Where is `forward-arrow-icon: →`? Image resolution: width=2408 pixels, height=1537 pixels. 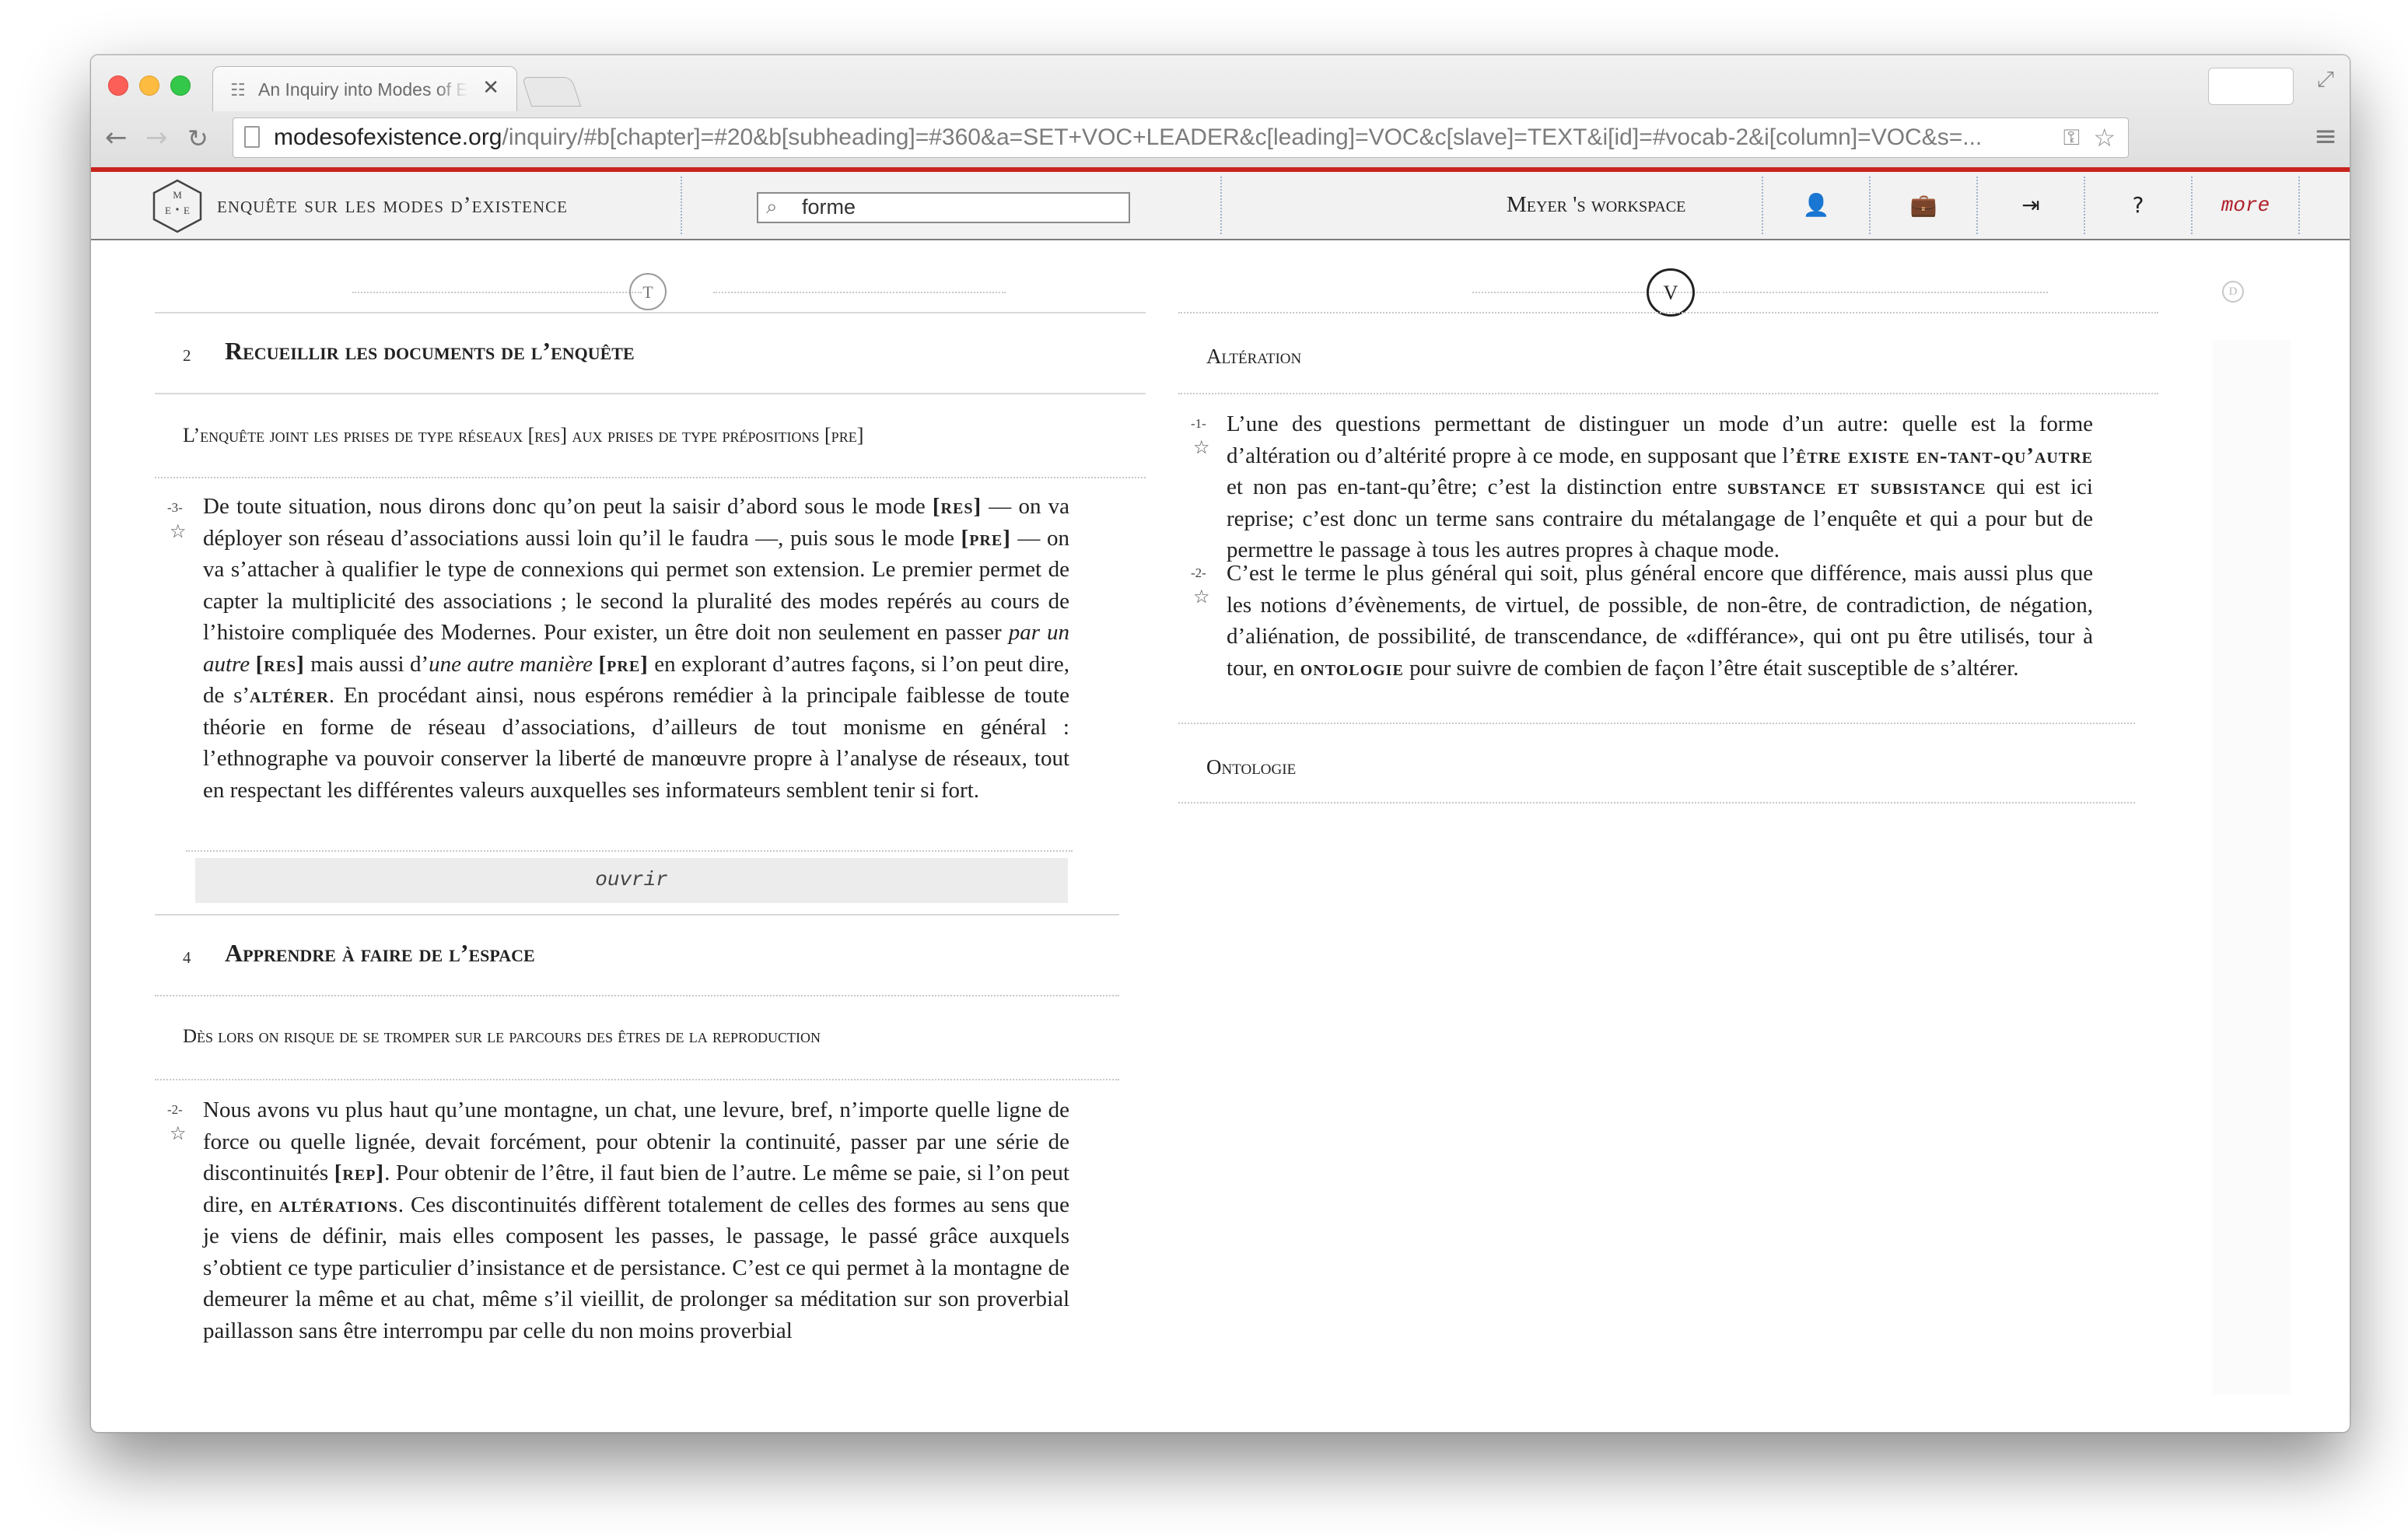
forward-arrow-icon: → is located at coordinates (156, 137).